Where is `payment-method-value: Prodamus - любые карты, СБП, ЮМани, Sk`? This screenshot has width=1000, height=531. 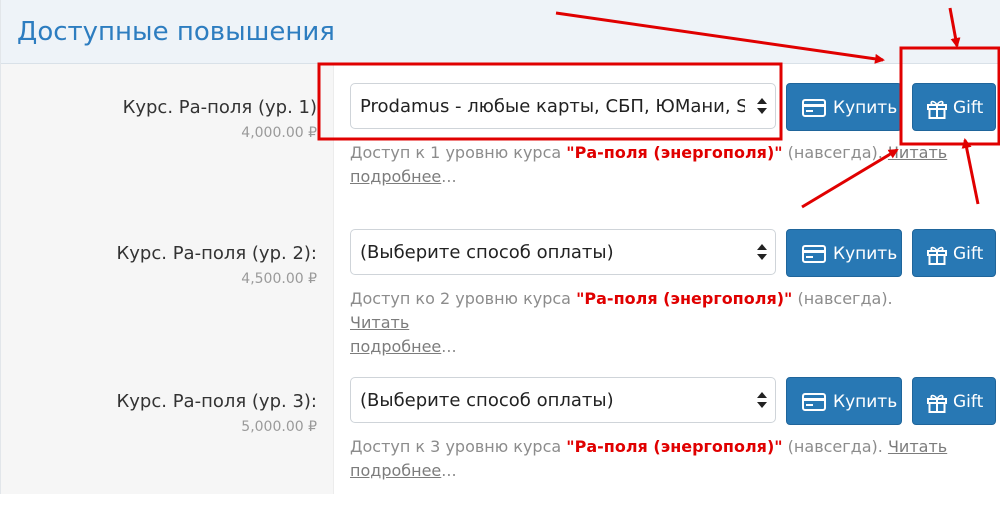 payment-method-value: Prodamus - любые карты, СБП, ЮМани, Sk is located at coordinates (552, 106).